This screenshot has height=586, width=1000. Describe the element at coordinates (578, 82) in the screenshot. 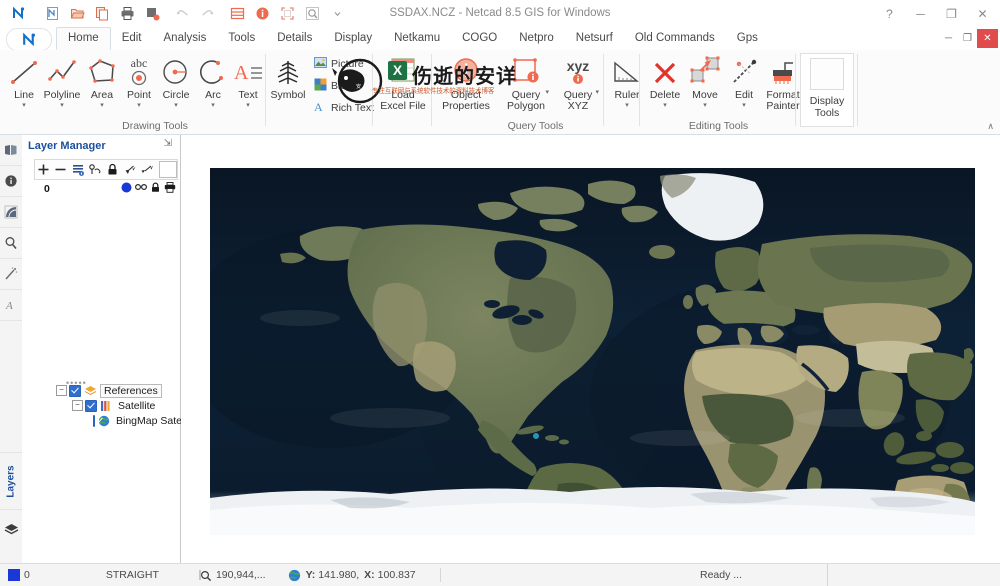

I see `tool-query-xyz: xyz Query XYZ ▾` at that location.